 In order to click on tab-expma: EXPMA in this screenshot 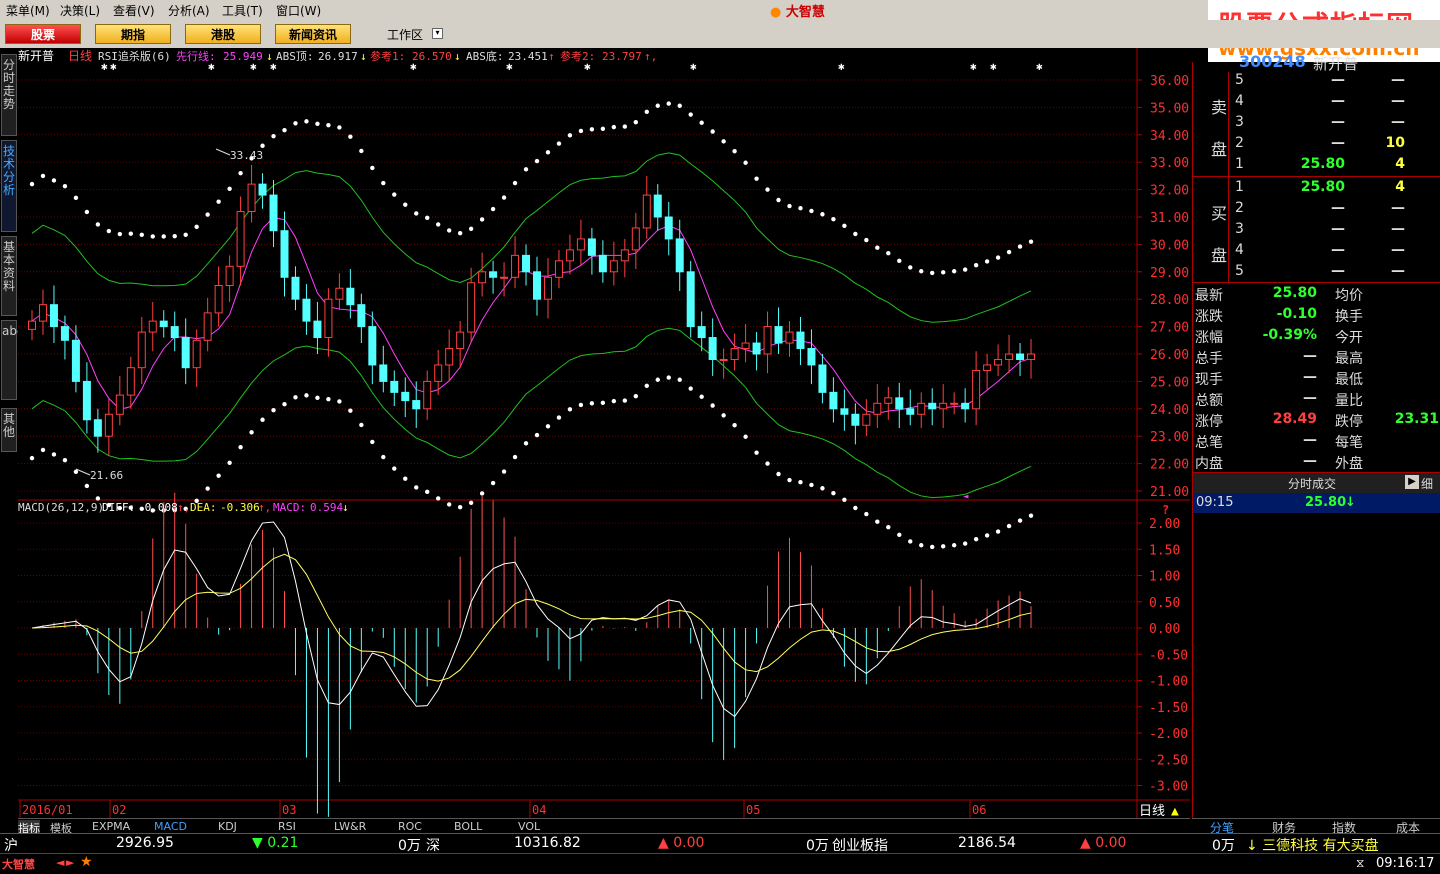, I will do `click(111, 826)`.